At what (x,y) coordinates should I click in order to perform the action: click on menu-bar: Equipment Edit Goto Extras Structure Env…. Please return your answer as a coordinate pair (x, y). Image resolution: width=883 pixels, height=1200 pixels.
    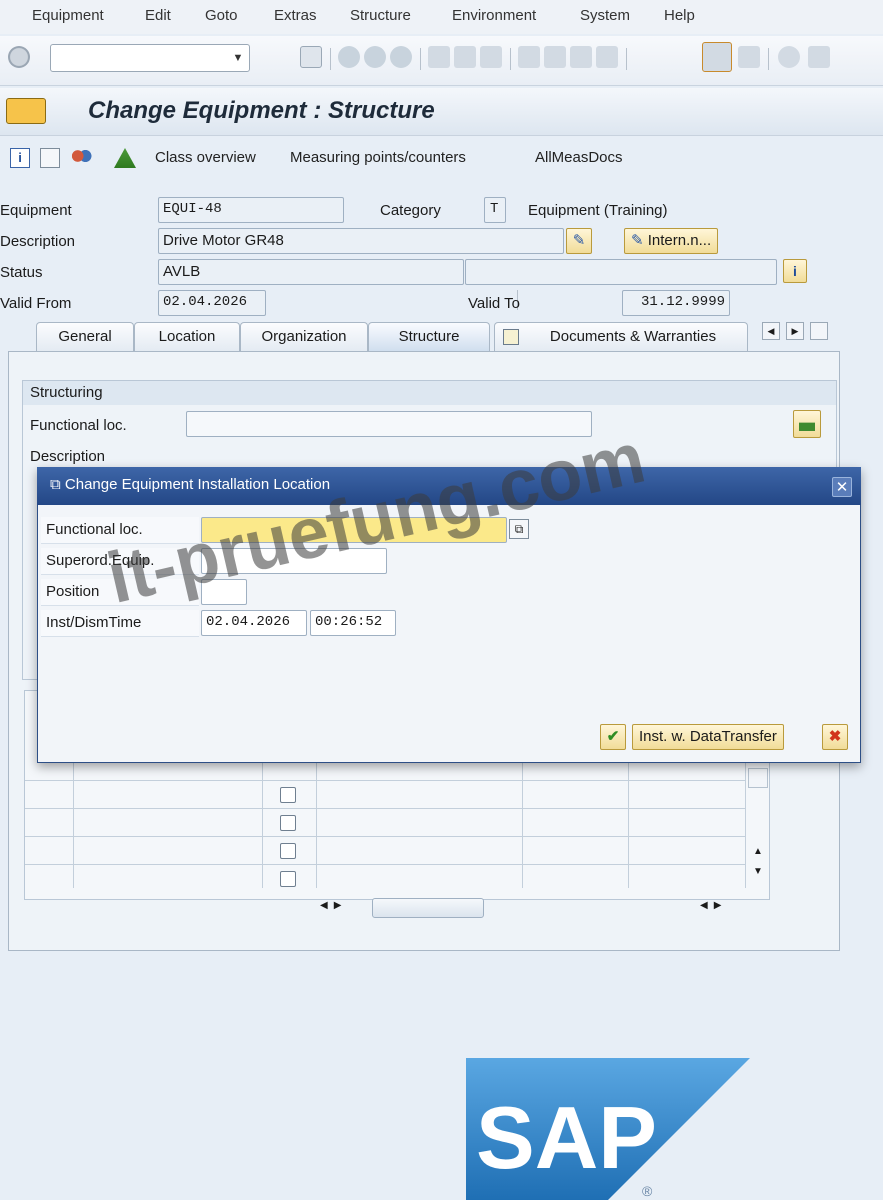
    Looking at the image, I should click on (441, 17).